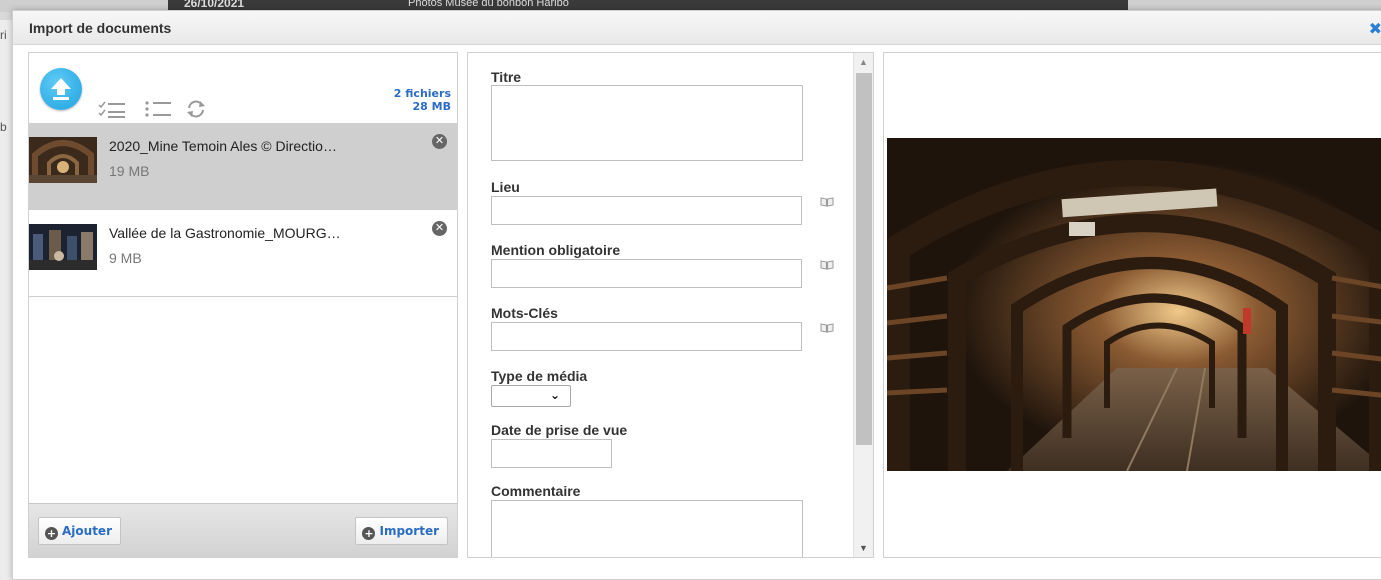  What do you see at coordinates (536, 491) in the screenshot?
I see `commentaire-label: Commentaire` at bounding box center [536, 491].